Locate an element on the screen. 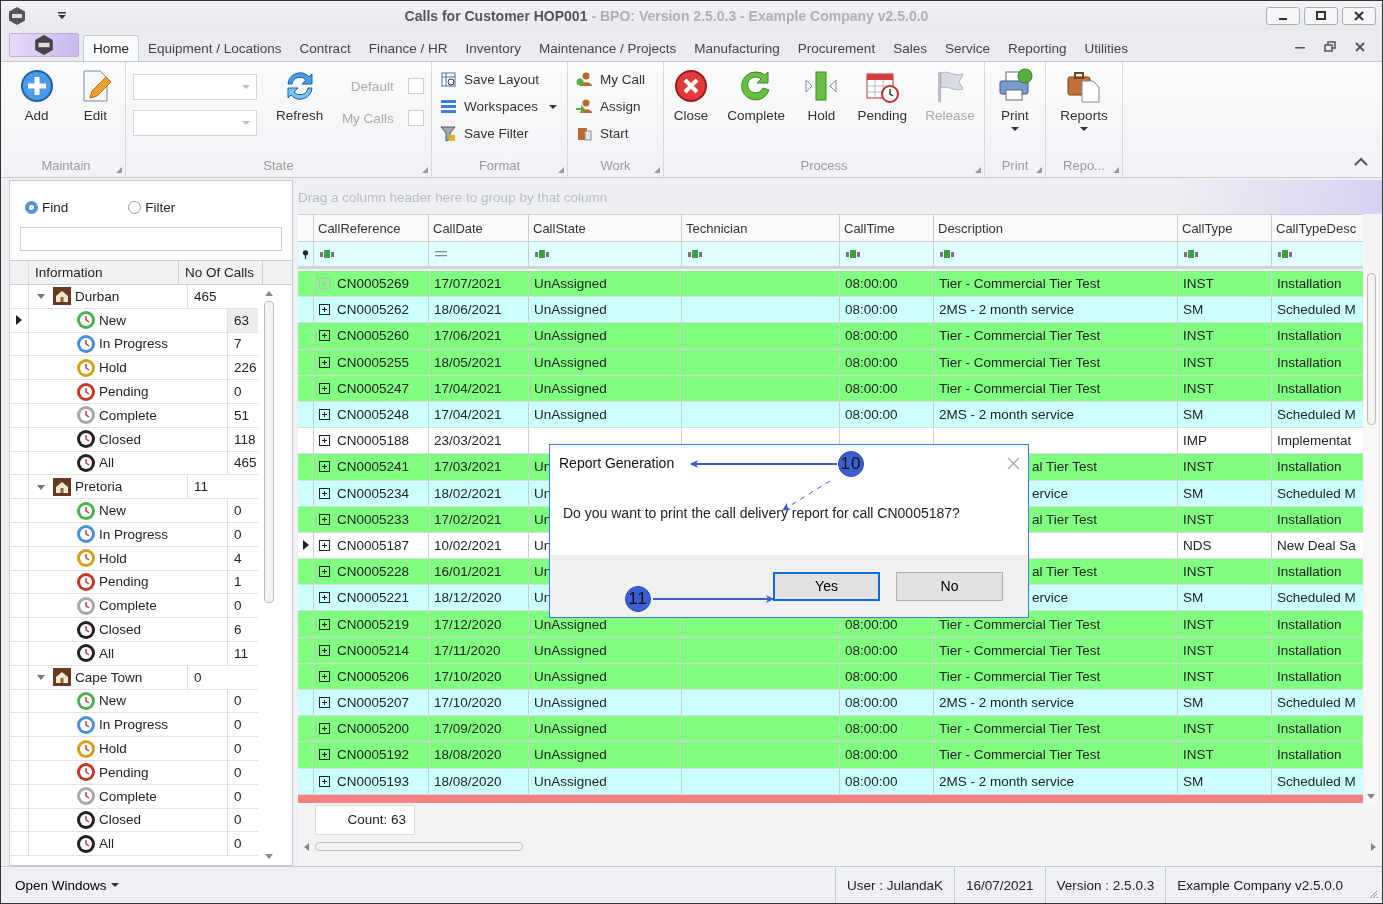 The width and height of the screenshot is (1383, 904). table-cell: CN0005260 is located at coordinates (373, 336).